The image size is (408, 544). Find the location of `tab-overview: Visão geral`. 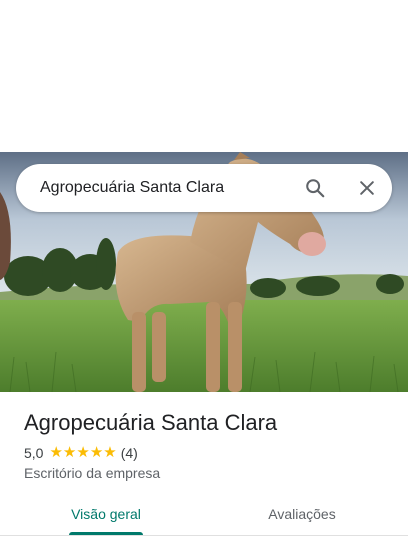

tab-overview: Visão geral is located at coordinates (106, 518).